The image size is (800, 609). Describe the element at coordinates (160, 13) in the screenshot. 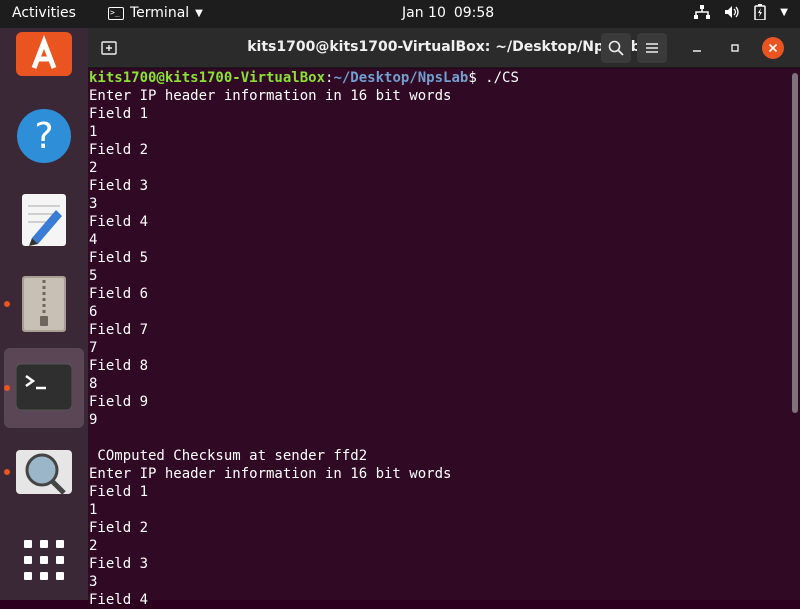

I see `app-menu-label: Terminal` at that location.